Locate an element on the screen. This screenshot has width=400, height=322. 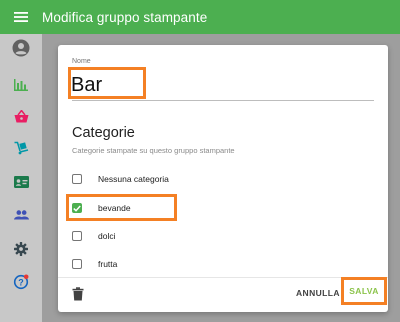
category-row-dolci: dolci is located at coordinates (93, 236).